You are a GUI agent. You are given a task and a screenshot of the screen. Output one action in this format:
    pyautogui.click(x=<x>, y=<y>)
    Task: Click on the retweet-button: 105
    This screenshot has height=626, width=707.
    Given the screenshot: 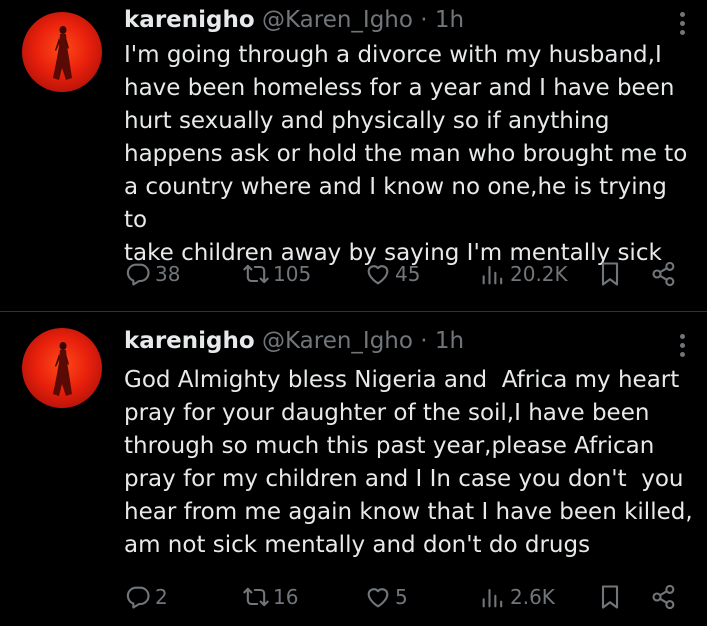 What is the action you would take?
    pyautogui.click(x=276, y=274)
    